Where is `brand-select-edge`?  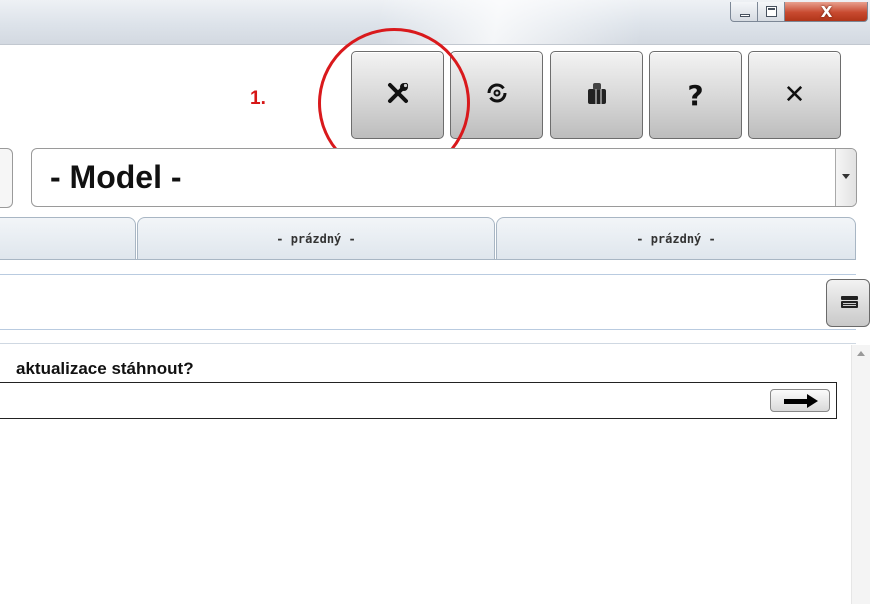 brand-select-edge is located at coordinates (6, 178).